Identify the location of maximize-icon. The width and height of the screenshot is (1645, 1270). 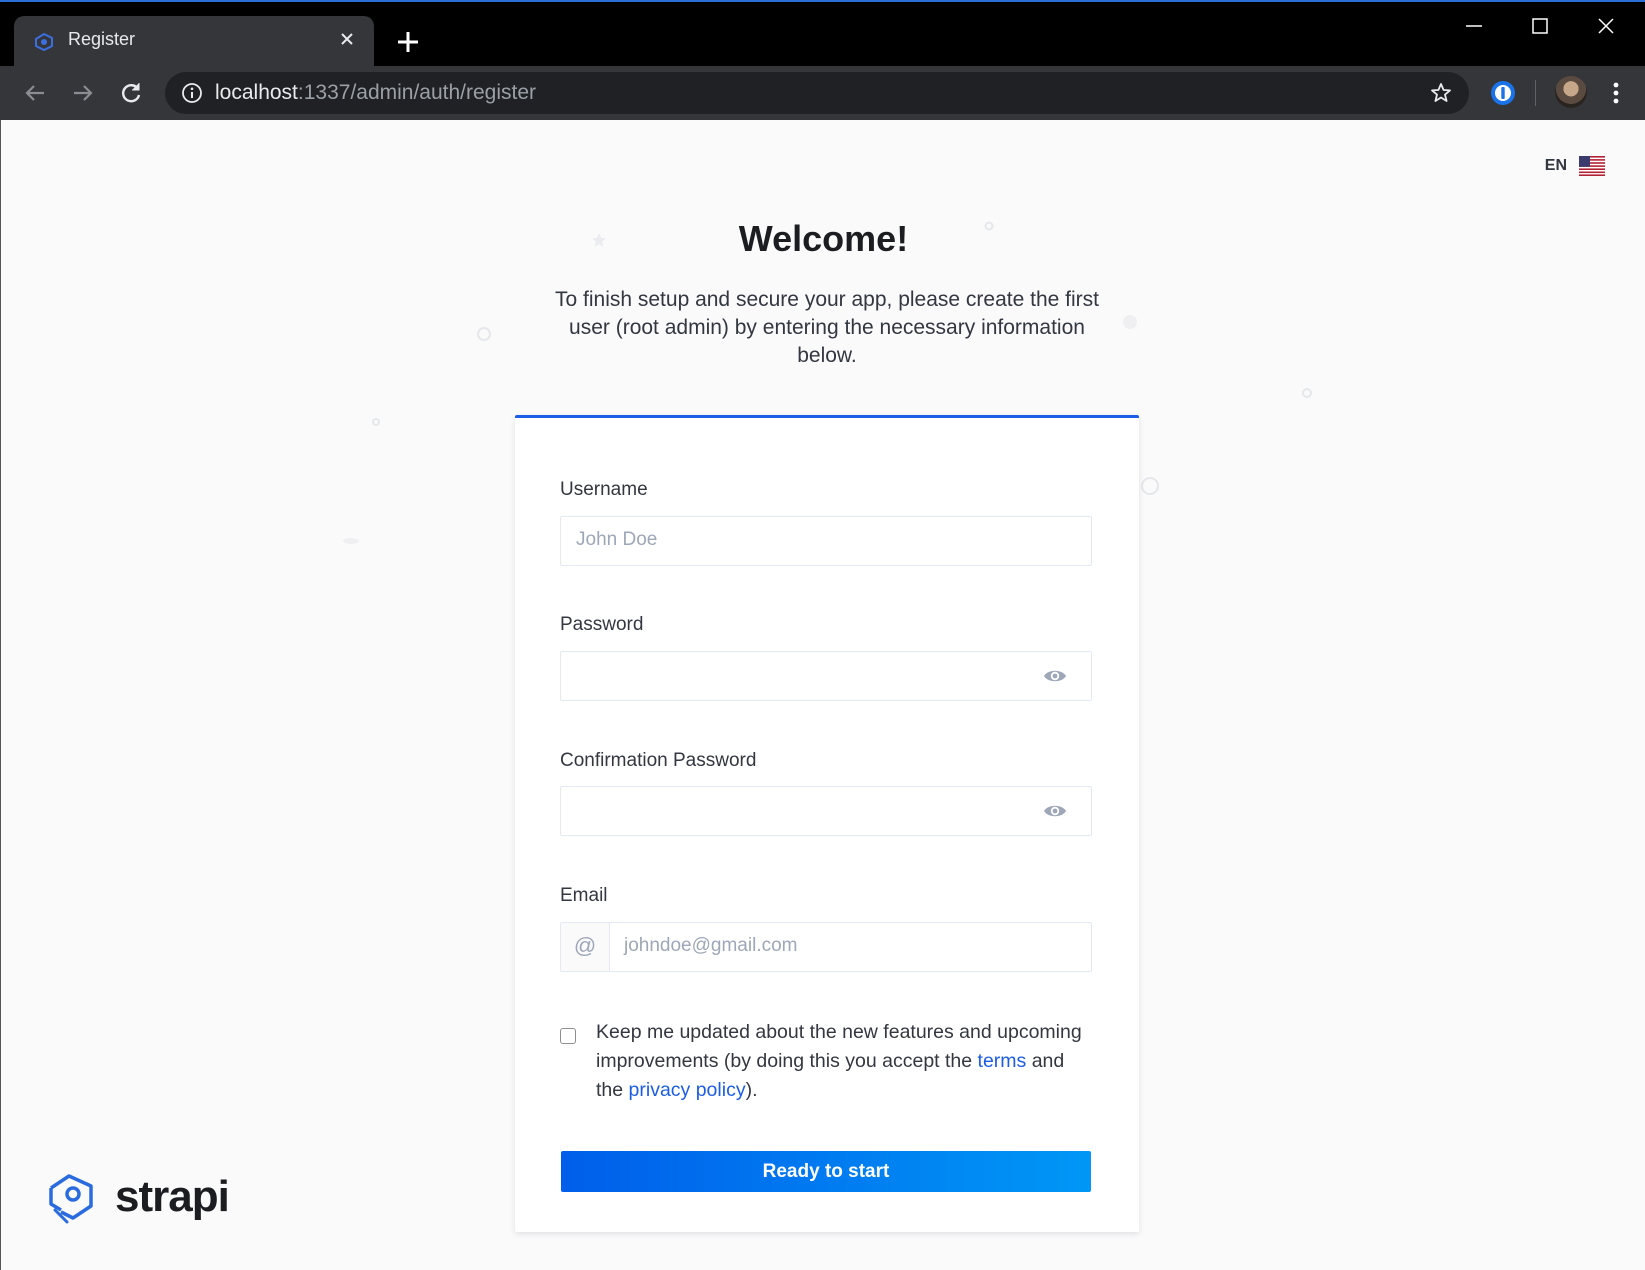
(1540, 26).